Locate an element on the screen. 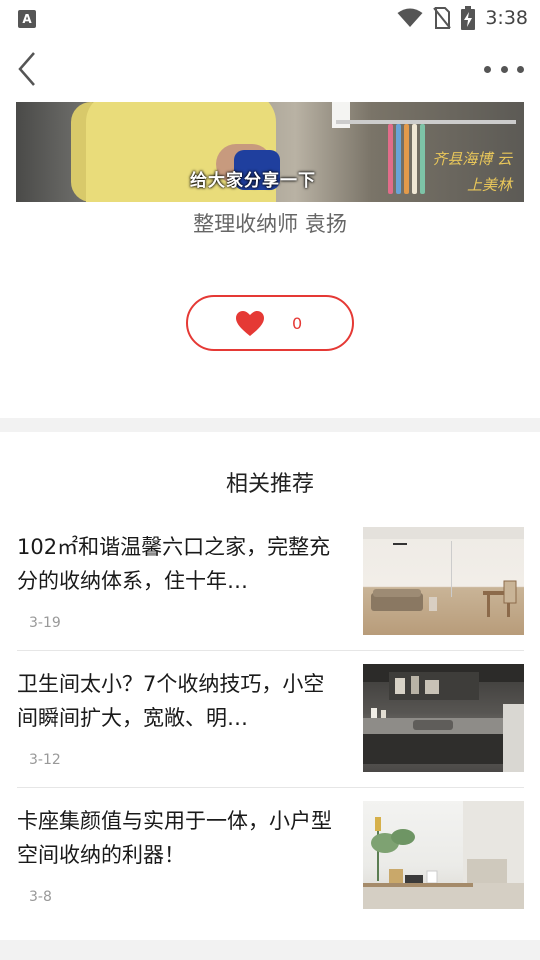 The width and height of the screenshot is (540, 960). like-button: 0 is located at coordinates (270, 323).